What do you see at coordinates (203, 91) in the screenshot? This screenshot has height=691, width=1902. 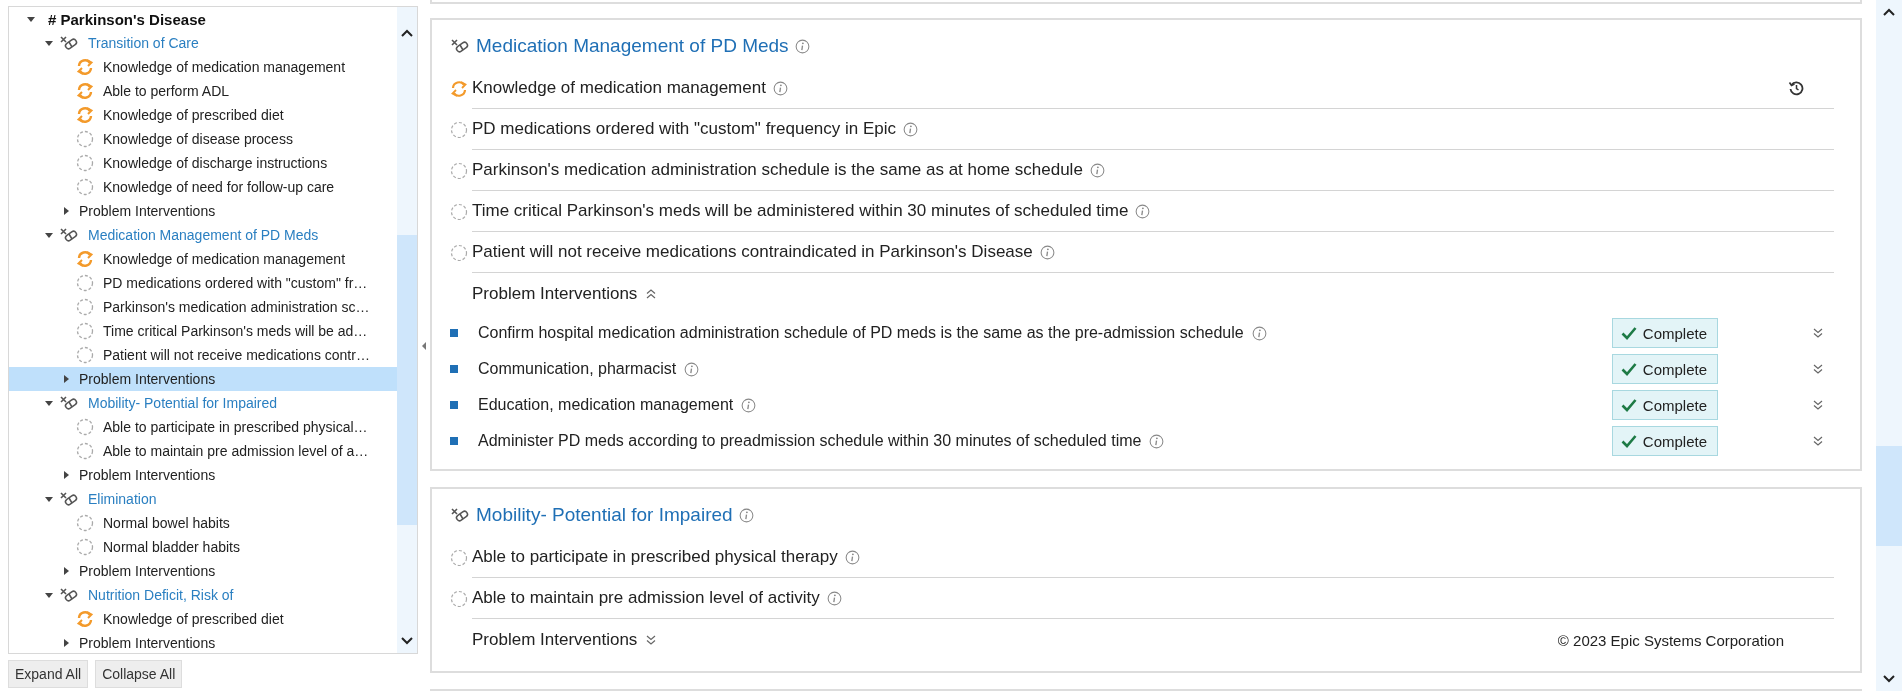 I see `tree-item: Able to perform ADL` at bounding box center [203, 91].